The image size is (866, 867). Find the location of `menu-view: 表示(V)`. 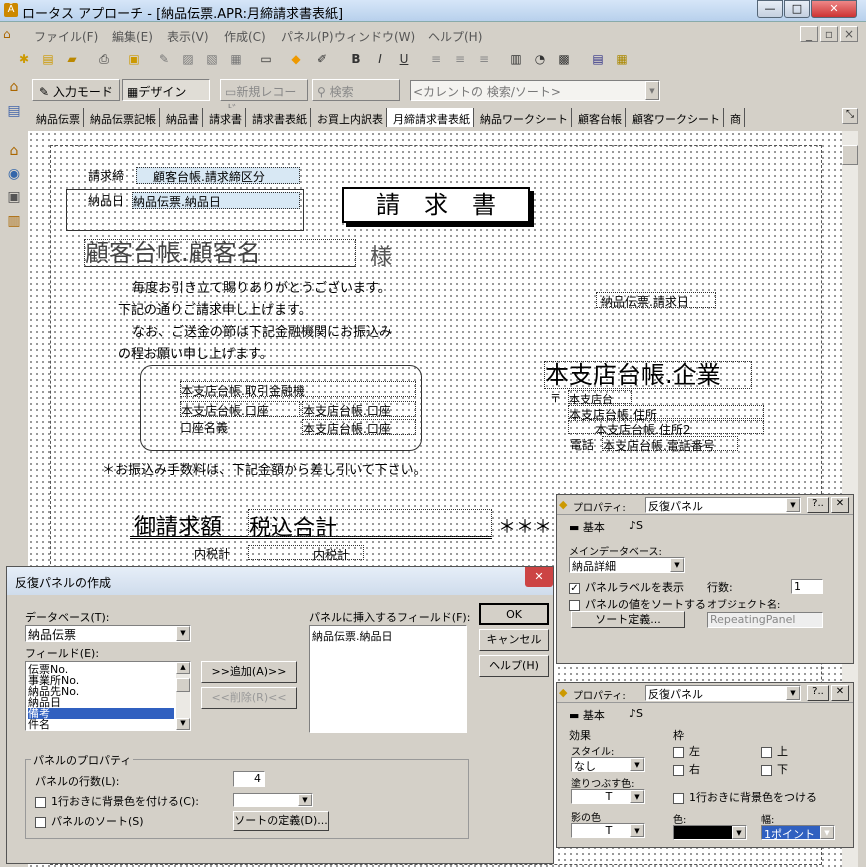

menu-view: 表示(V) is located at coordinates (188, 36).